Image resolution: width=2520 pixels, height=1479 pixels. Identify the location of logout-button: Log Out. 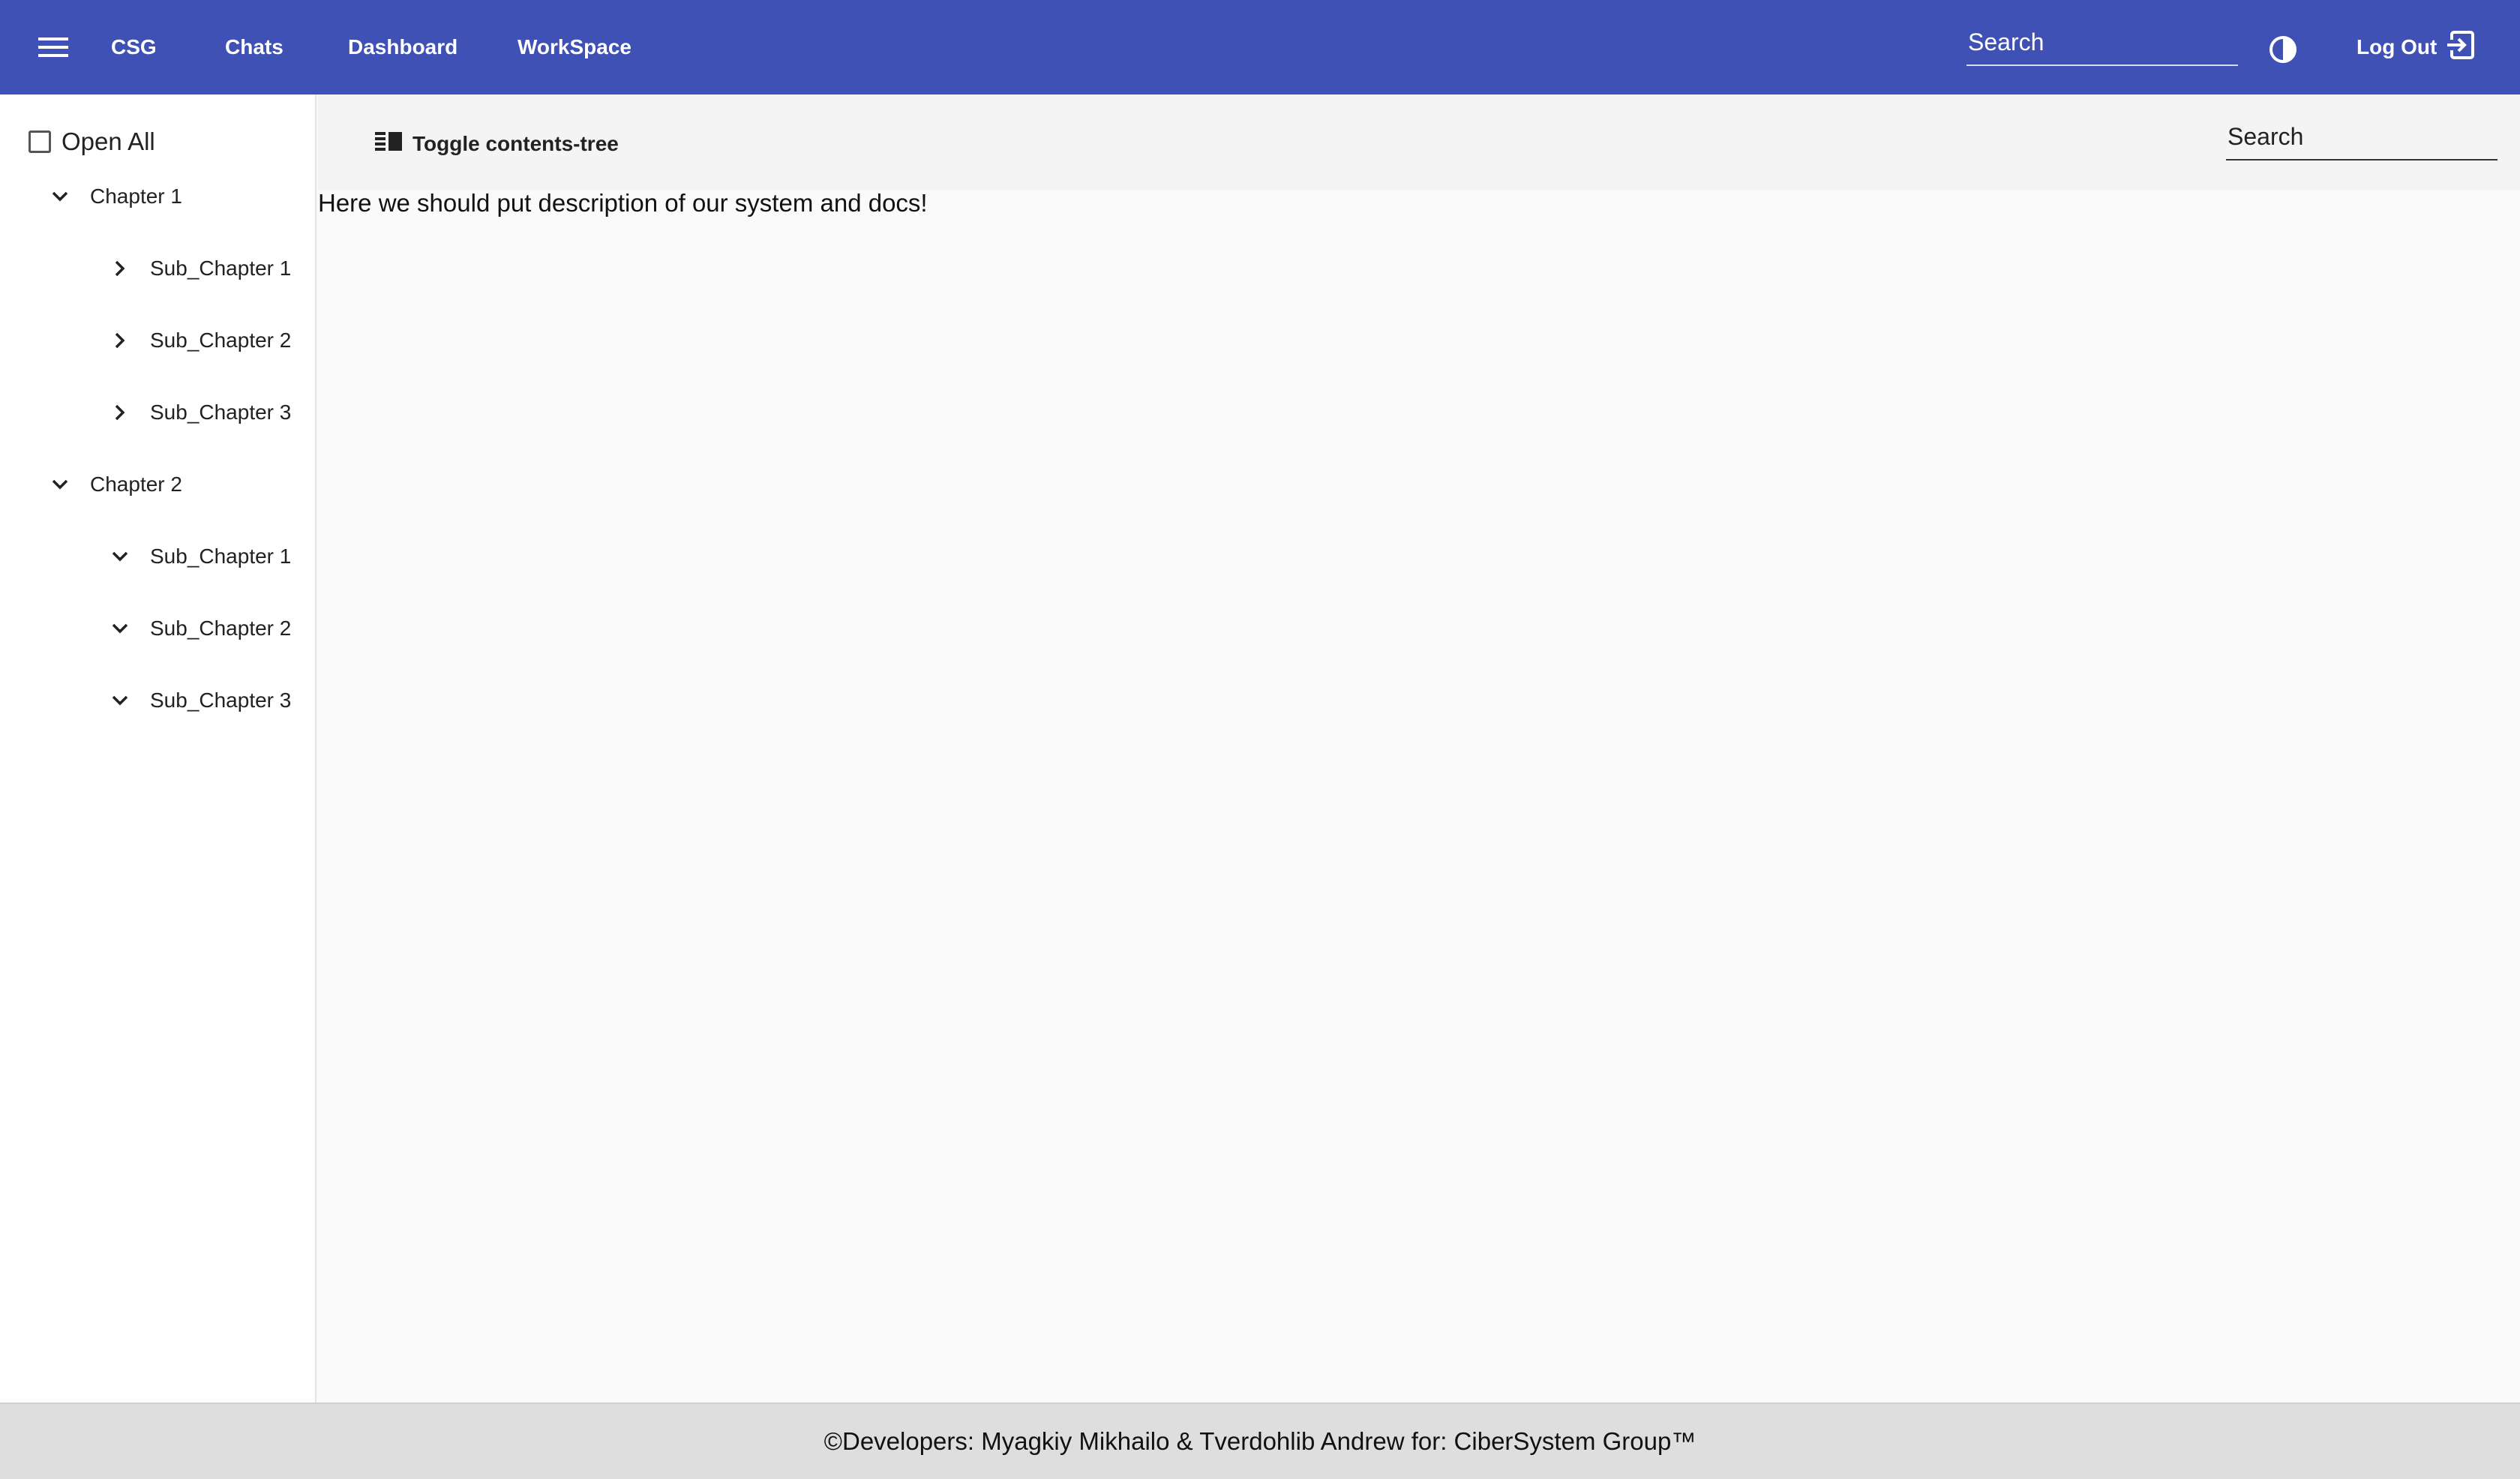
(2416, 47).